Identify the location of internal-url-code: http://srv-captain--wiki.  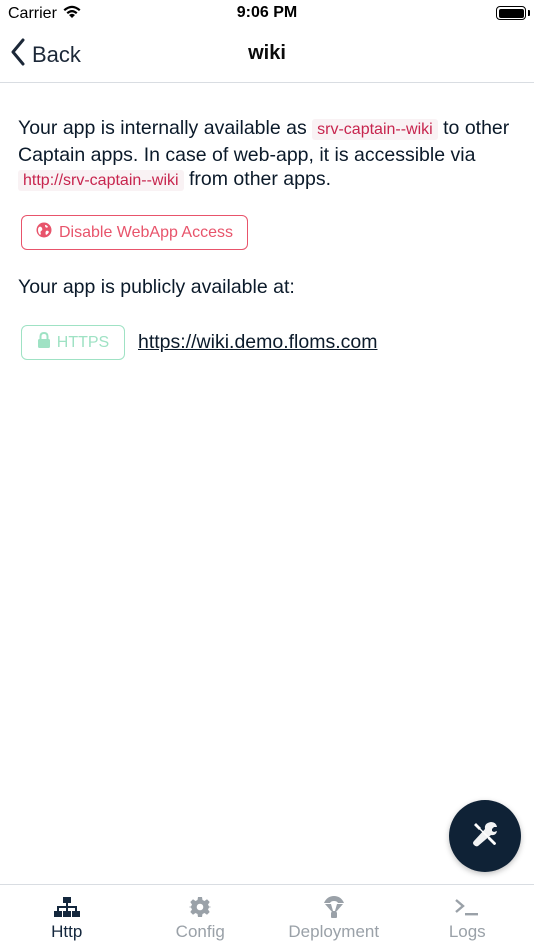
(101, 180).